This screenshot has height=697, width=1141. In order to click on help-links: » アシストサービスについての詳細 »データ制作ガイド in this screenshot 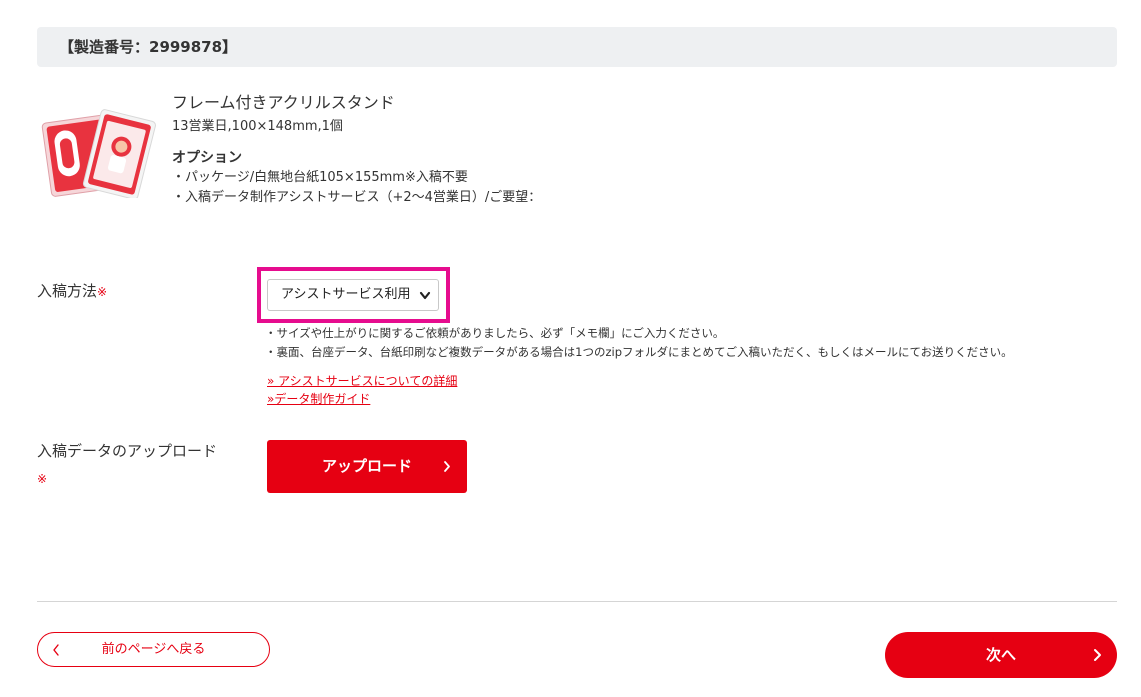, I will do `click(362, 390)`.